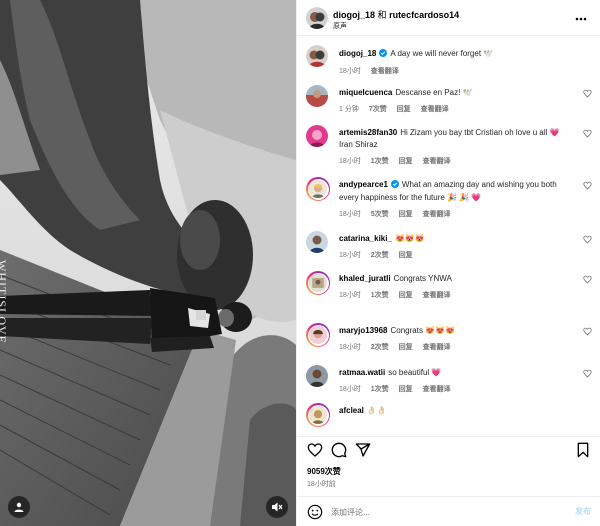 This screenshot has height=526, width=600. Describe the element at coordinates (380, 214) in the screenshot. I see `comment-likes: 5次赞` at that location.